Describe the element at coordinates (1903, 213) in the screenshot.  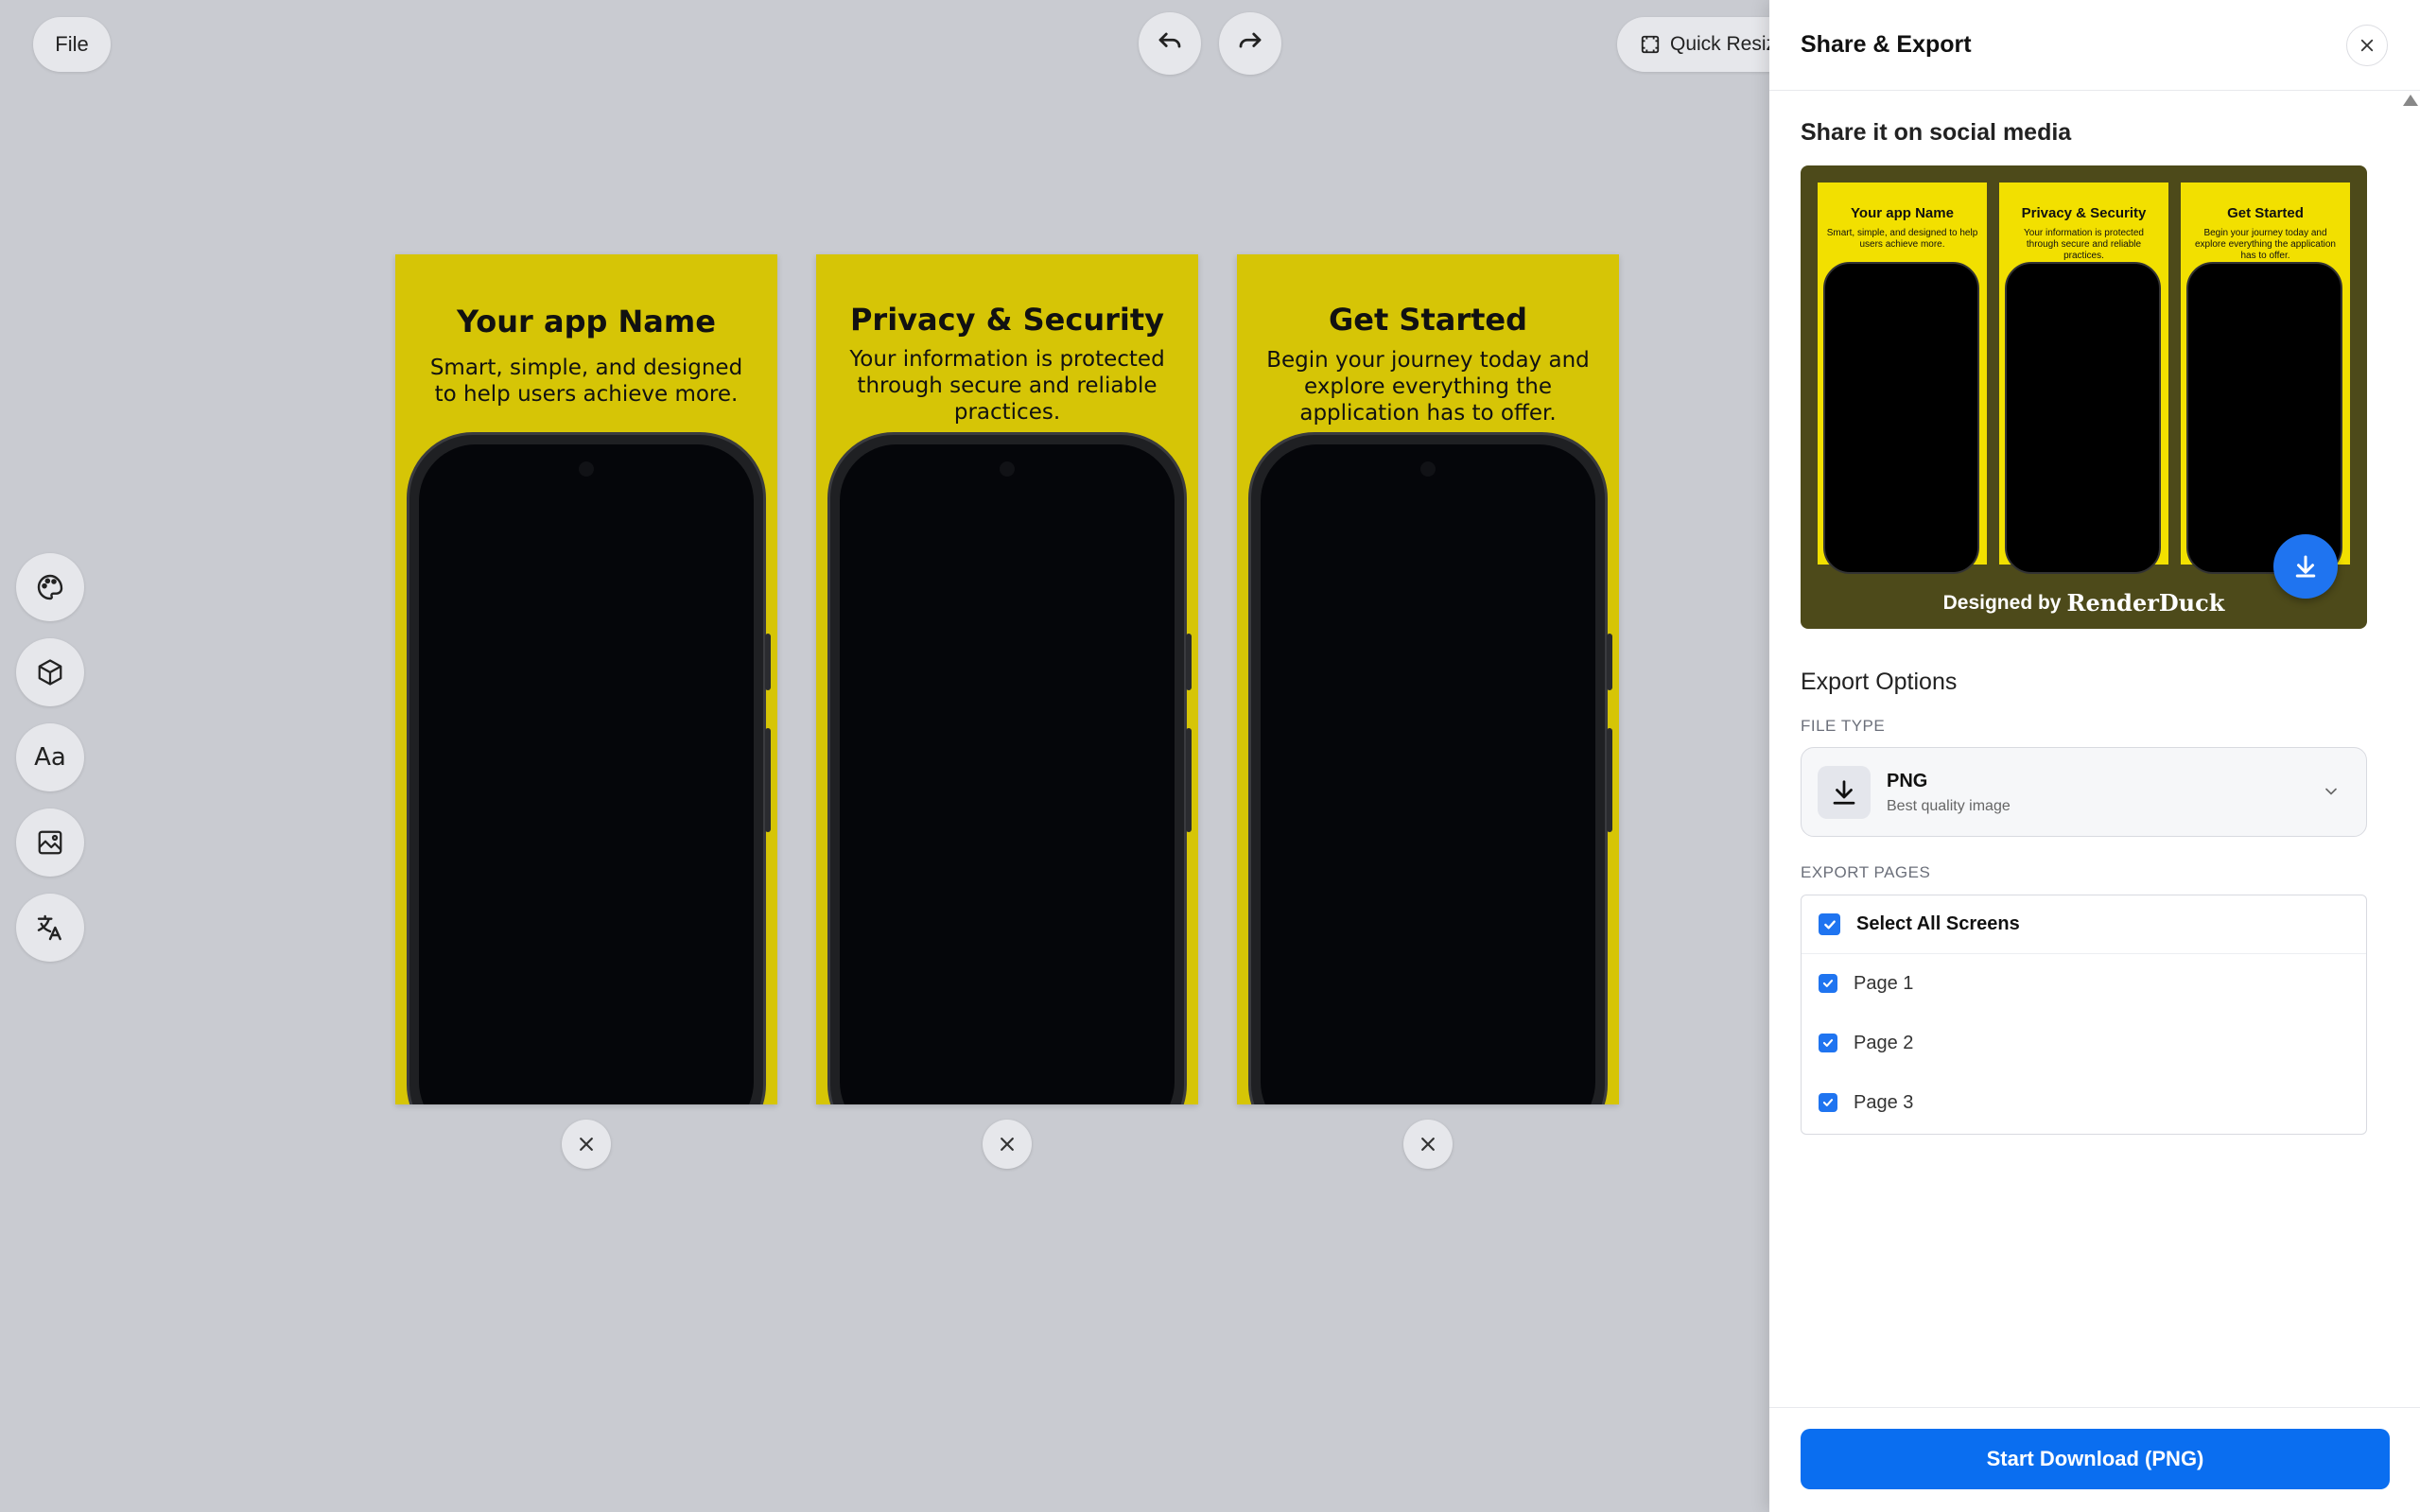
I see `preview-screen-title: Your app Name` at that location.